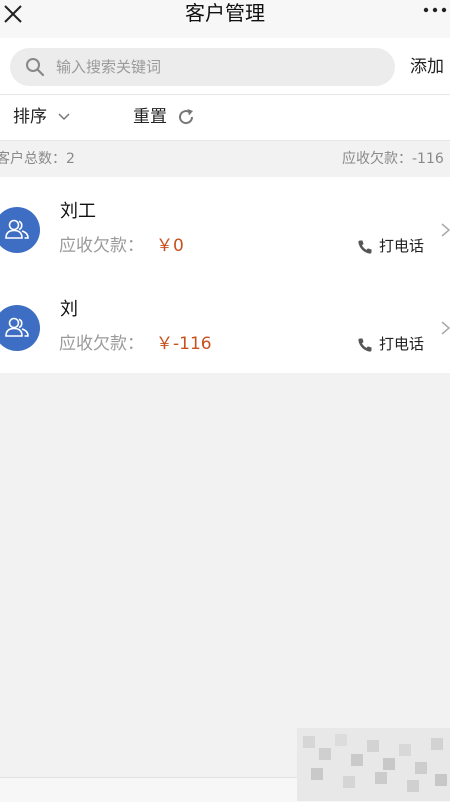 Image resolution: width=450 pixels, height=802 pixels. What do you see at coordinates (33, 159) in the screenshot?
I see `customer-count-label: 客户总数：` at bounding box center [33, 159].